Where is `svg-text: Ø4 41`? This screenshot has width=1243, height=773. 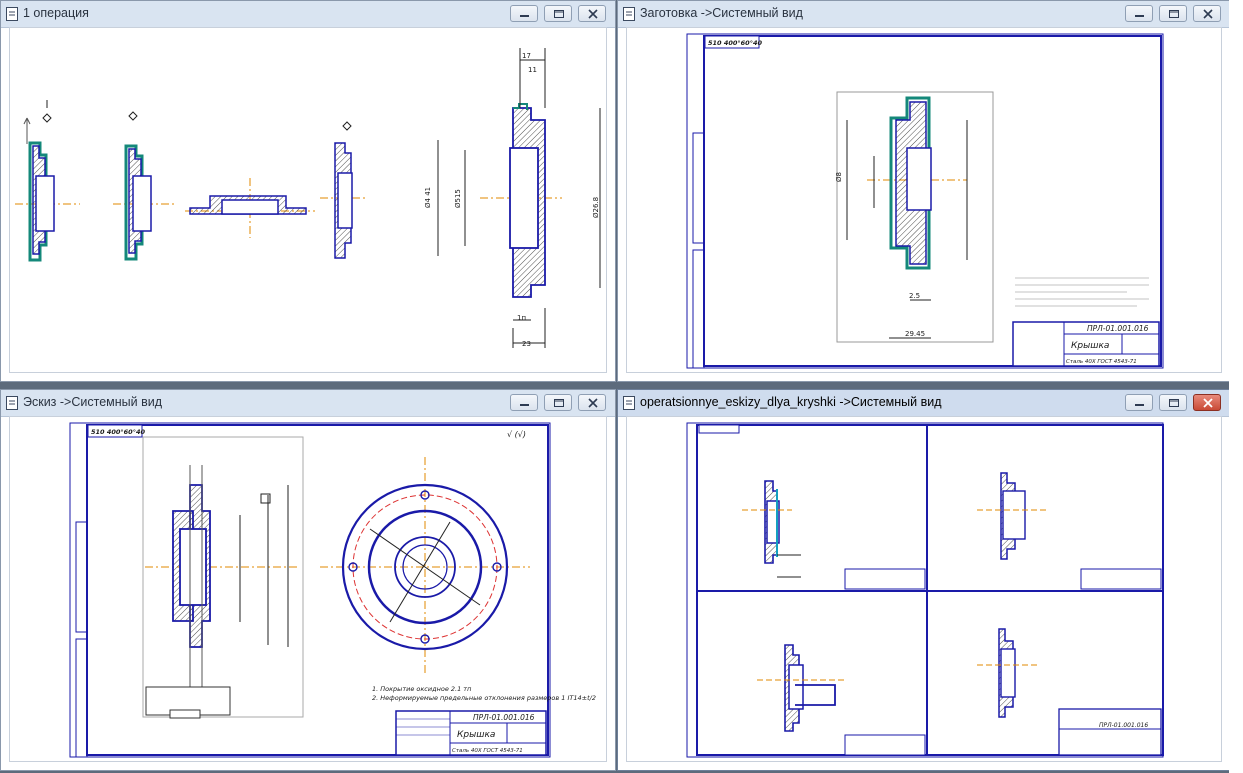 svg-text: Ø4 41 is located at coordinates (428, 197).